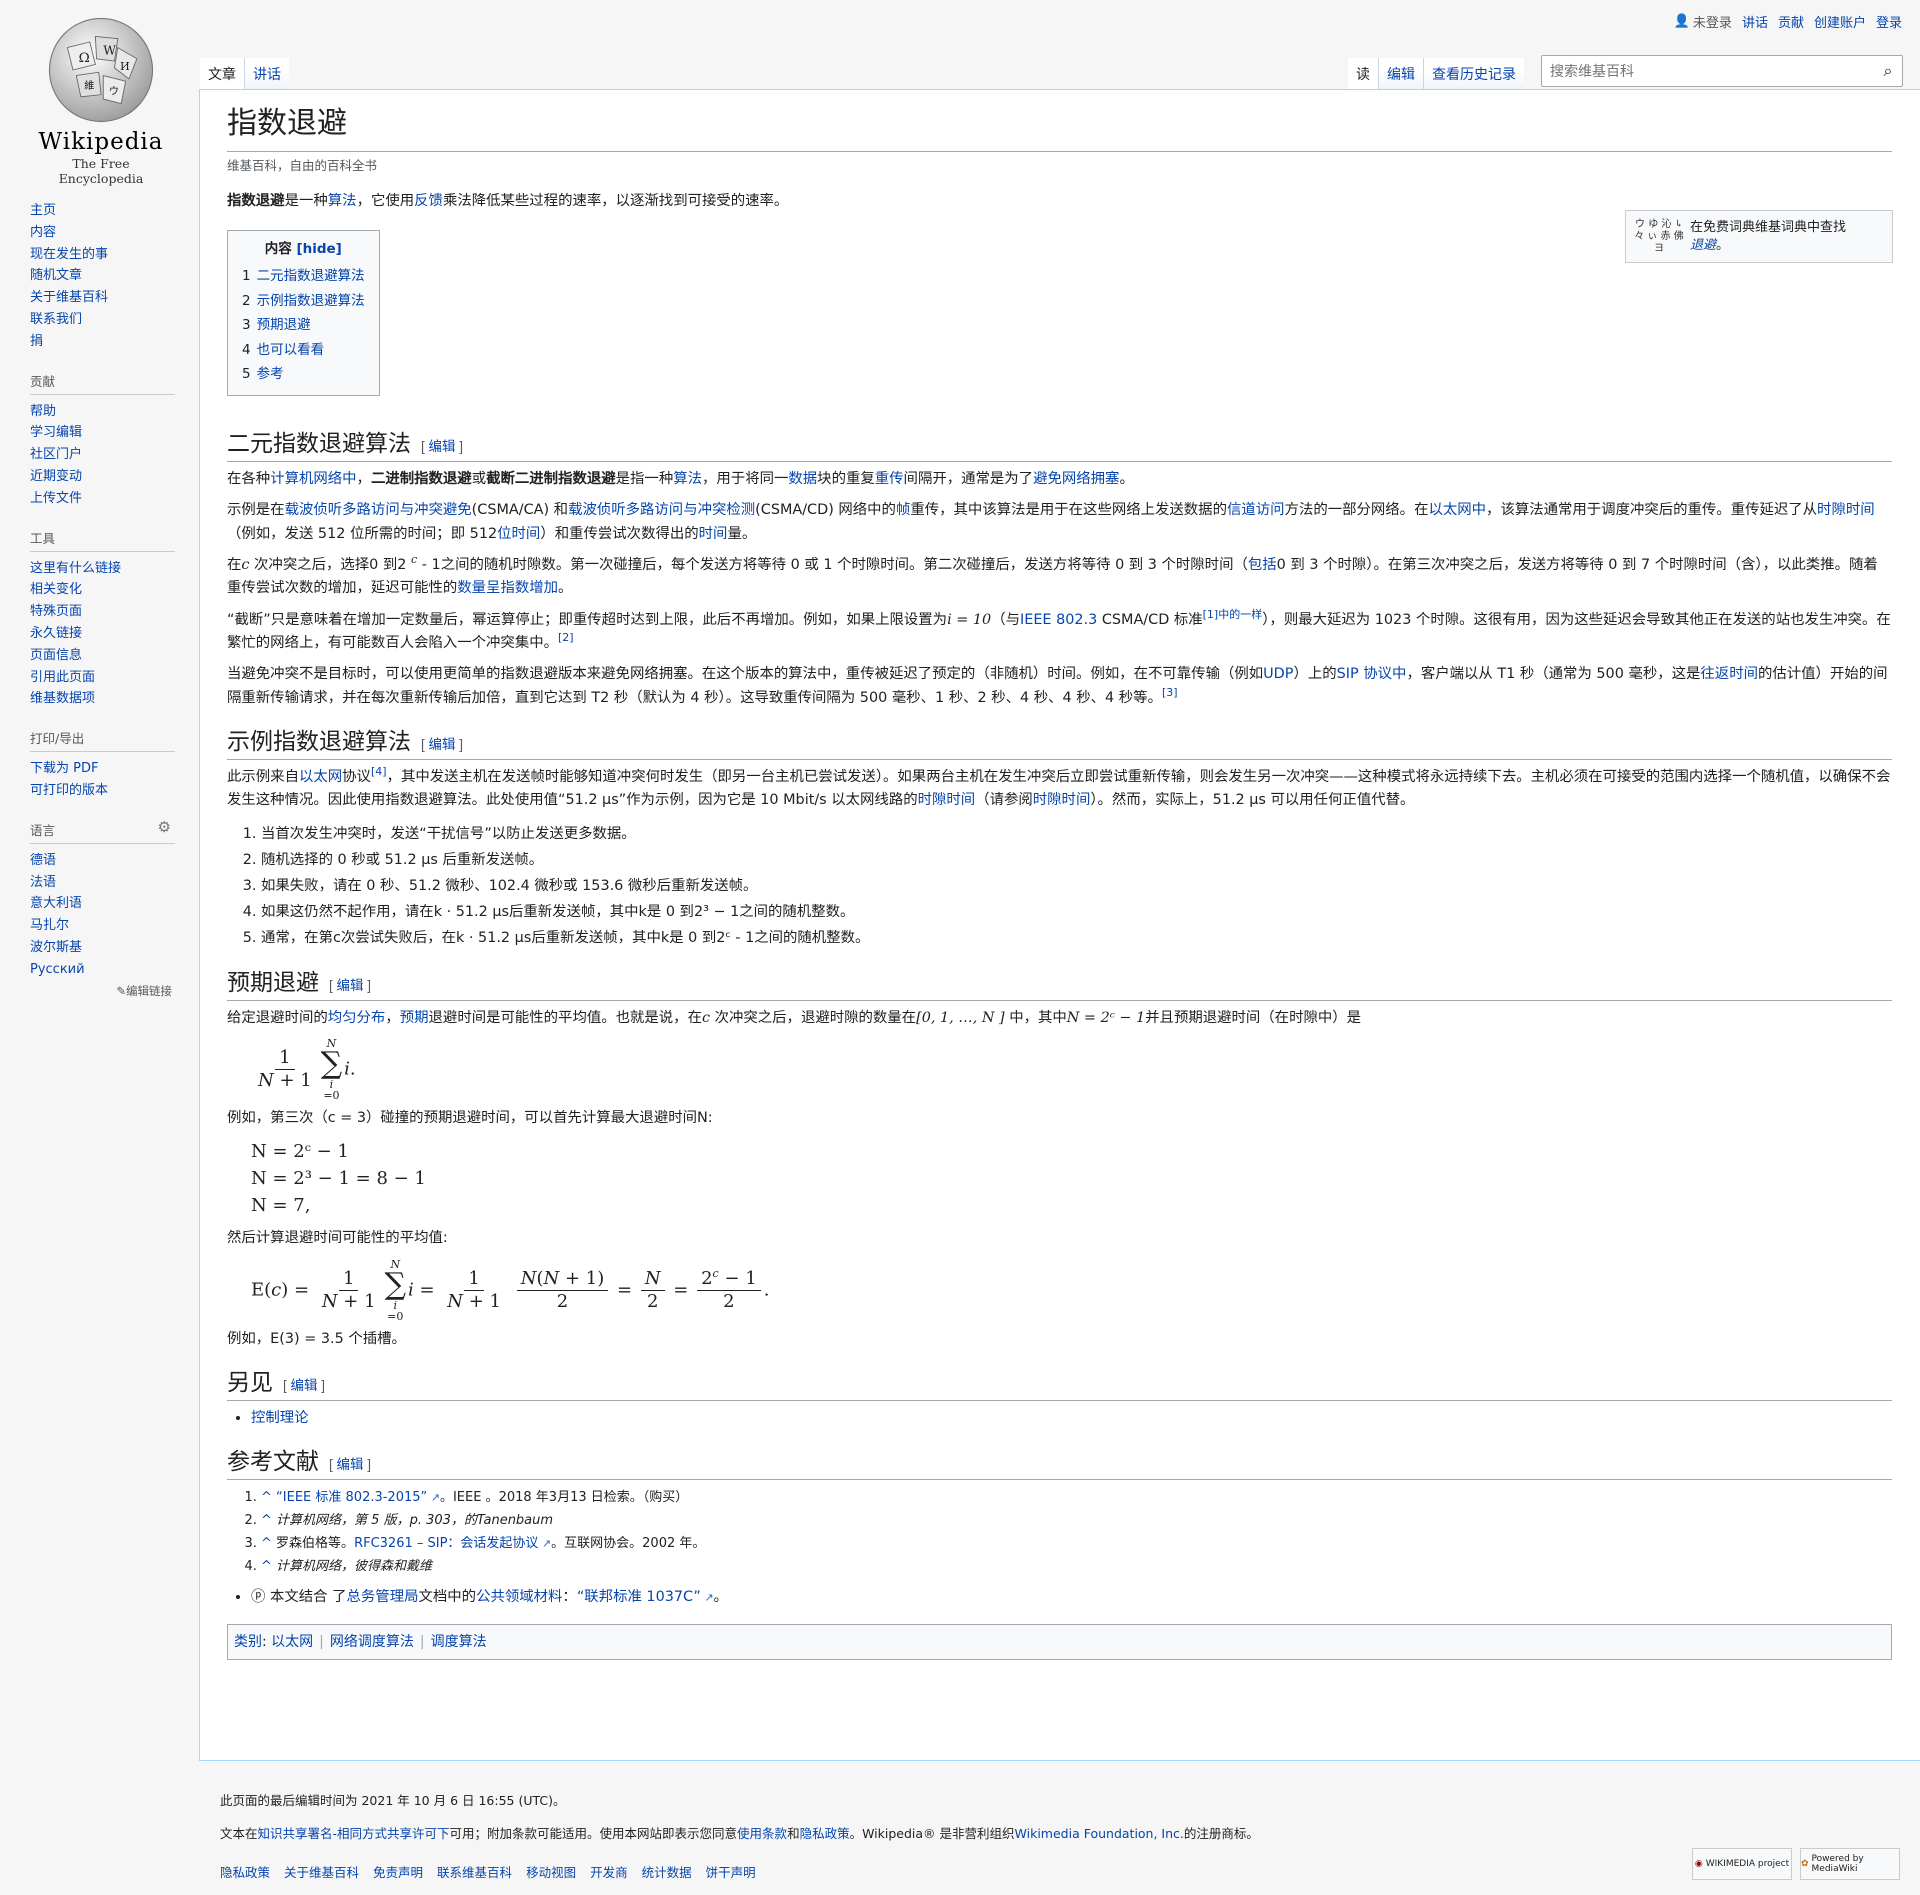  What do you see at coordinates (1256, 510) in the screenshot?
I see `link: 信道访问` at bounding box center [1256, 510].